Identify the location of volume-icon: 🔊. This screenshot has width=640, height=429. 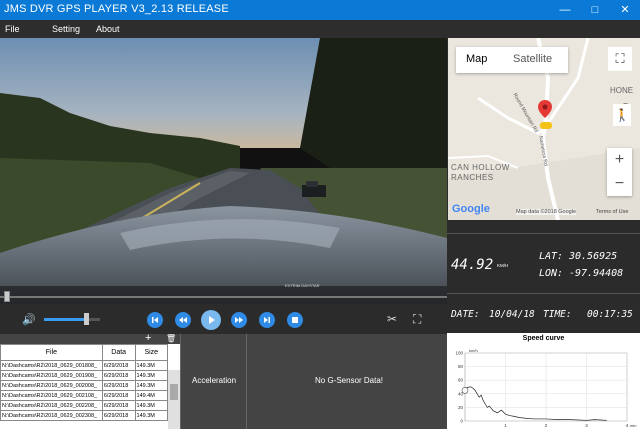
(29, 319).